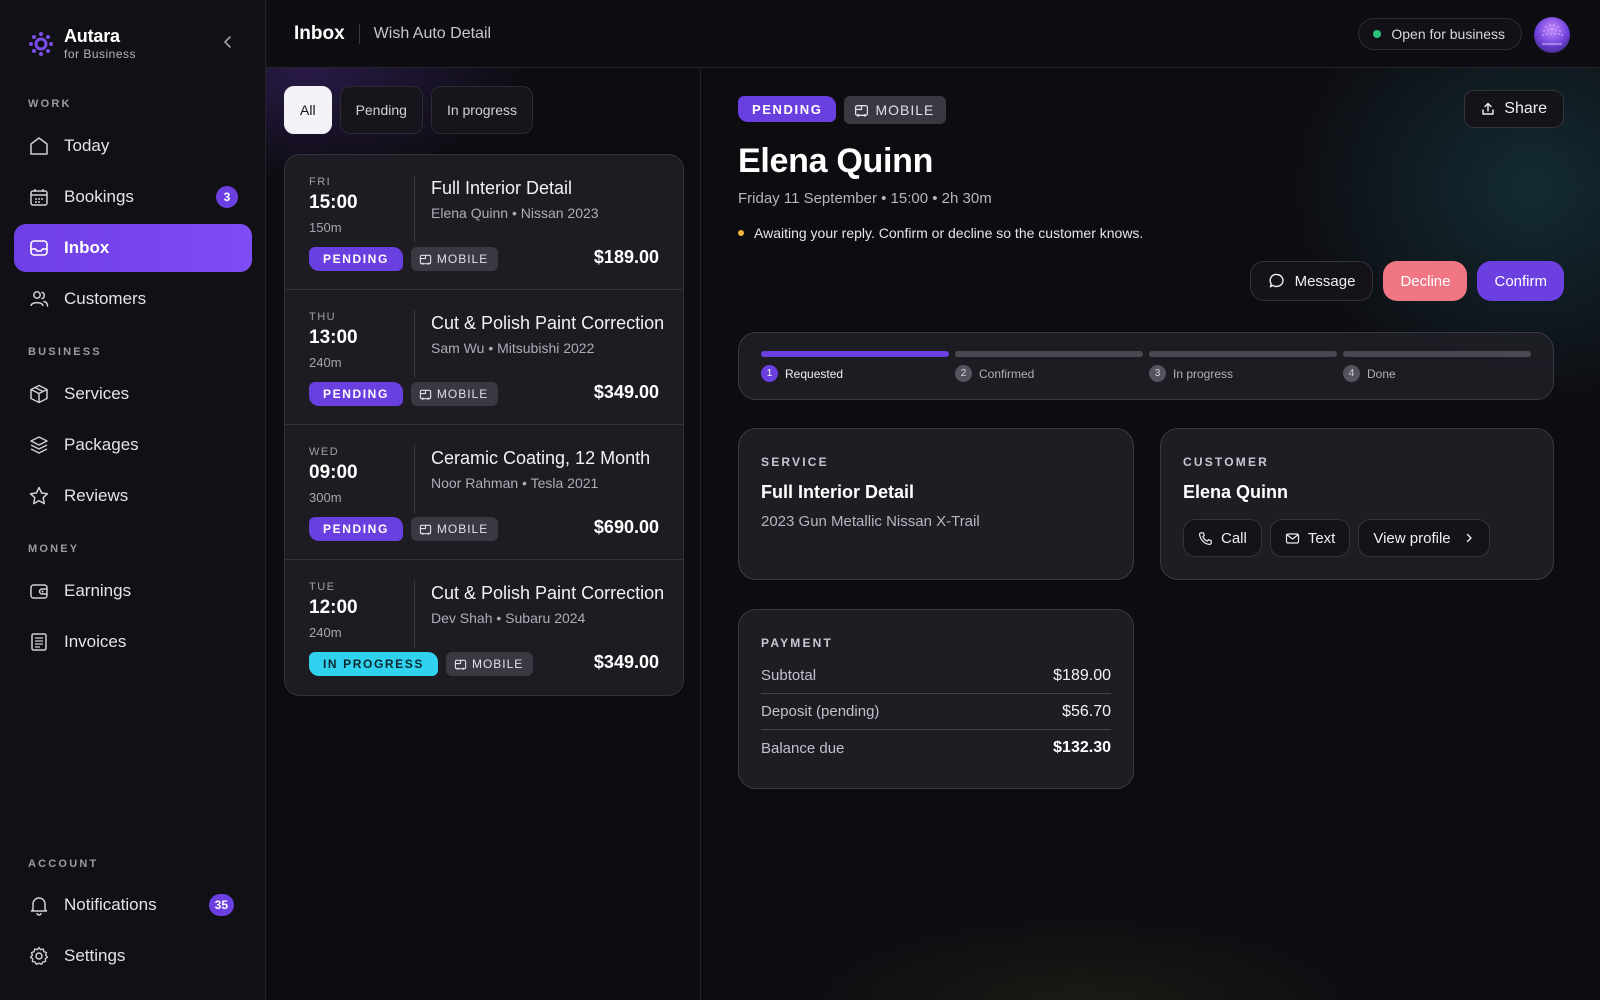  Describe the element at coordinates (820, 711) in the screenshot. I see `payment-row-label: Deposit (pending)` at that location.